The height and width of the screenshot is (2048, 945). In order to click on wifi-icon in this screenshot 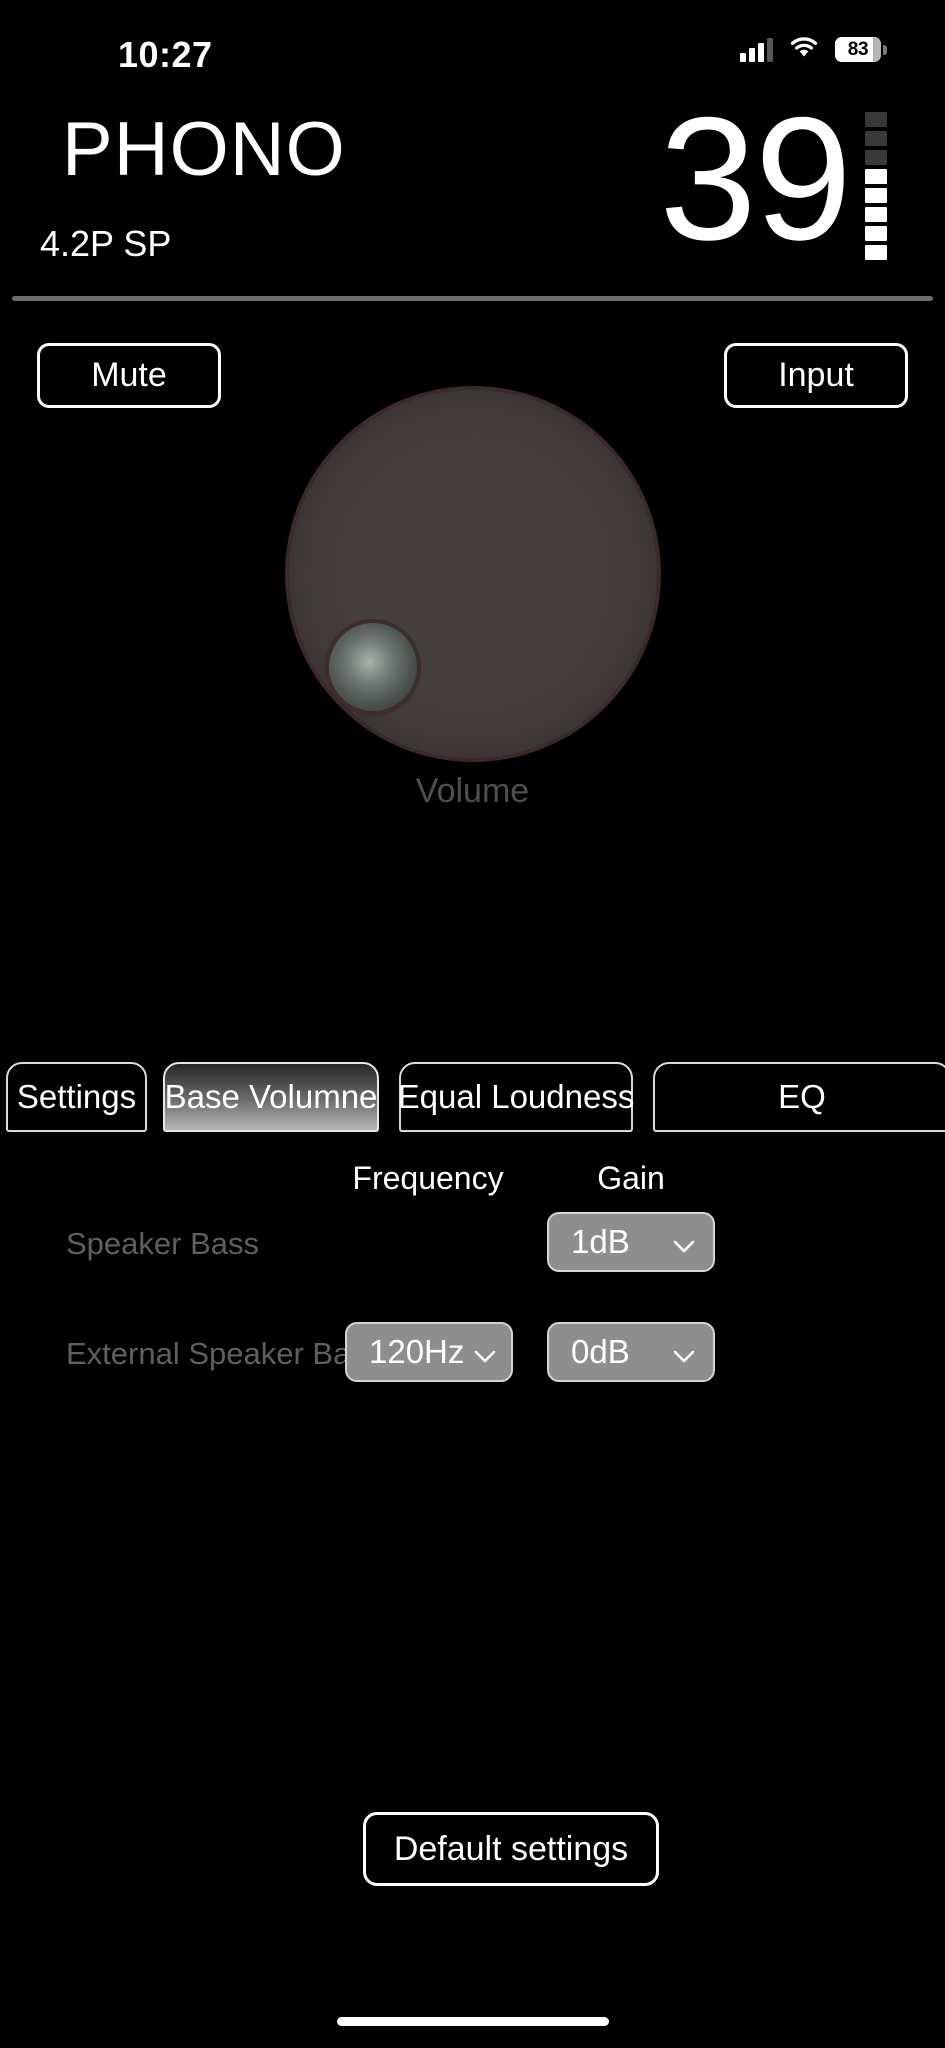, I will do `click(804, 49)`.